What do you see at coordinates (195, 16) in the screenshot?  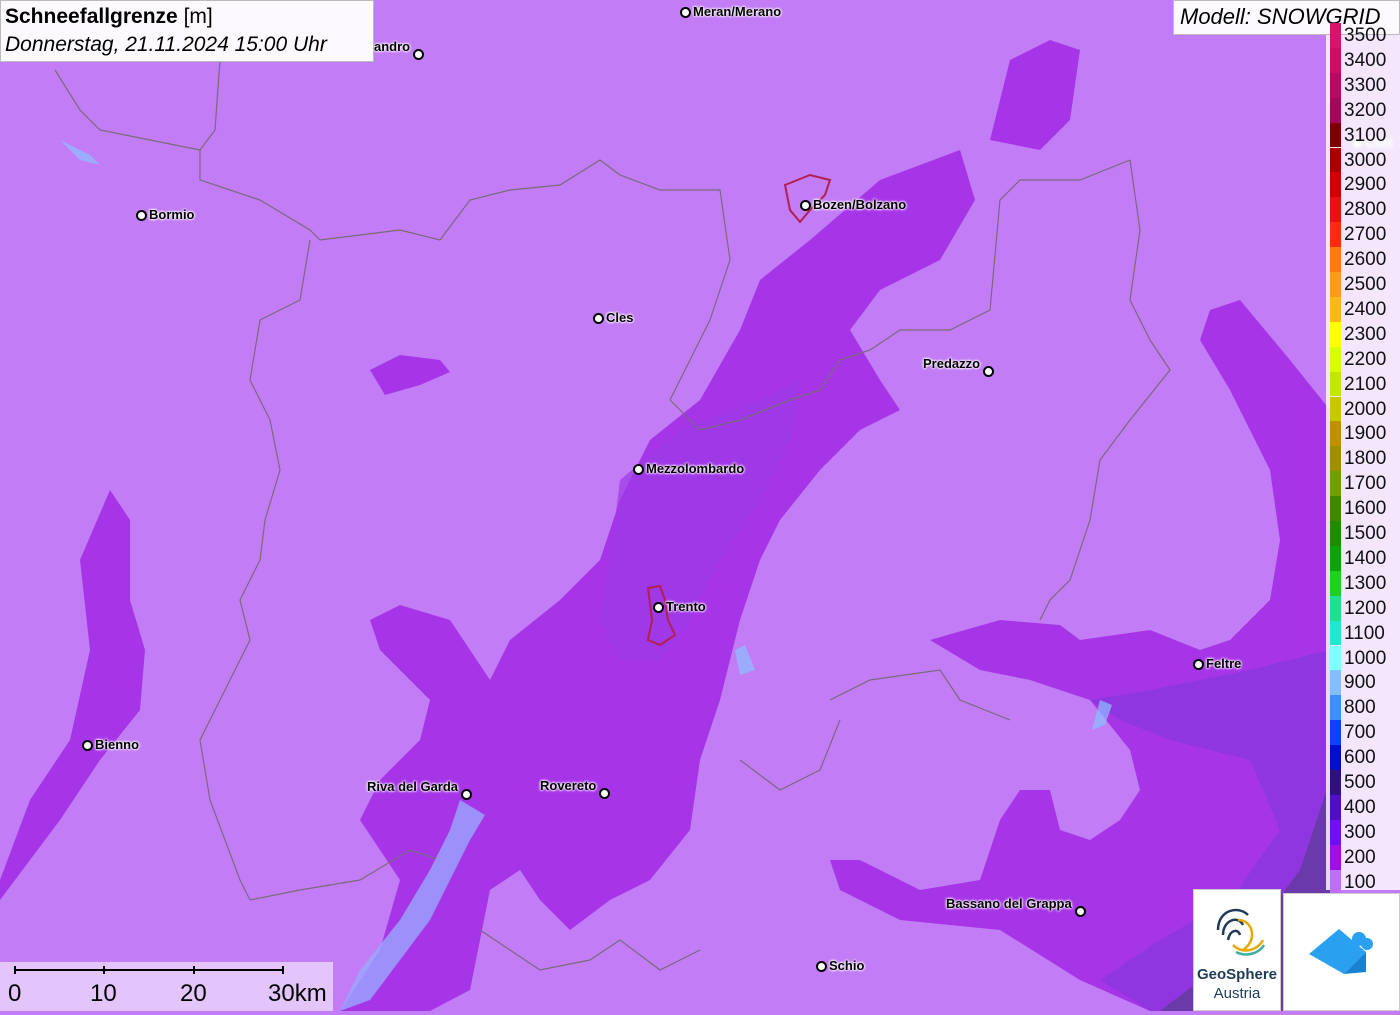 I see `title-unit: [m]` at bounding box center [195, 16].